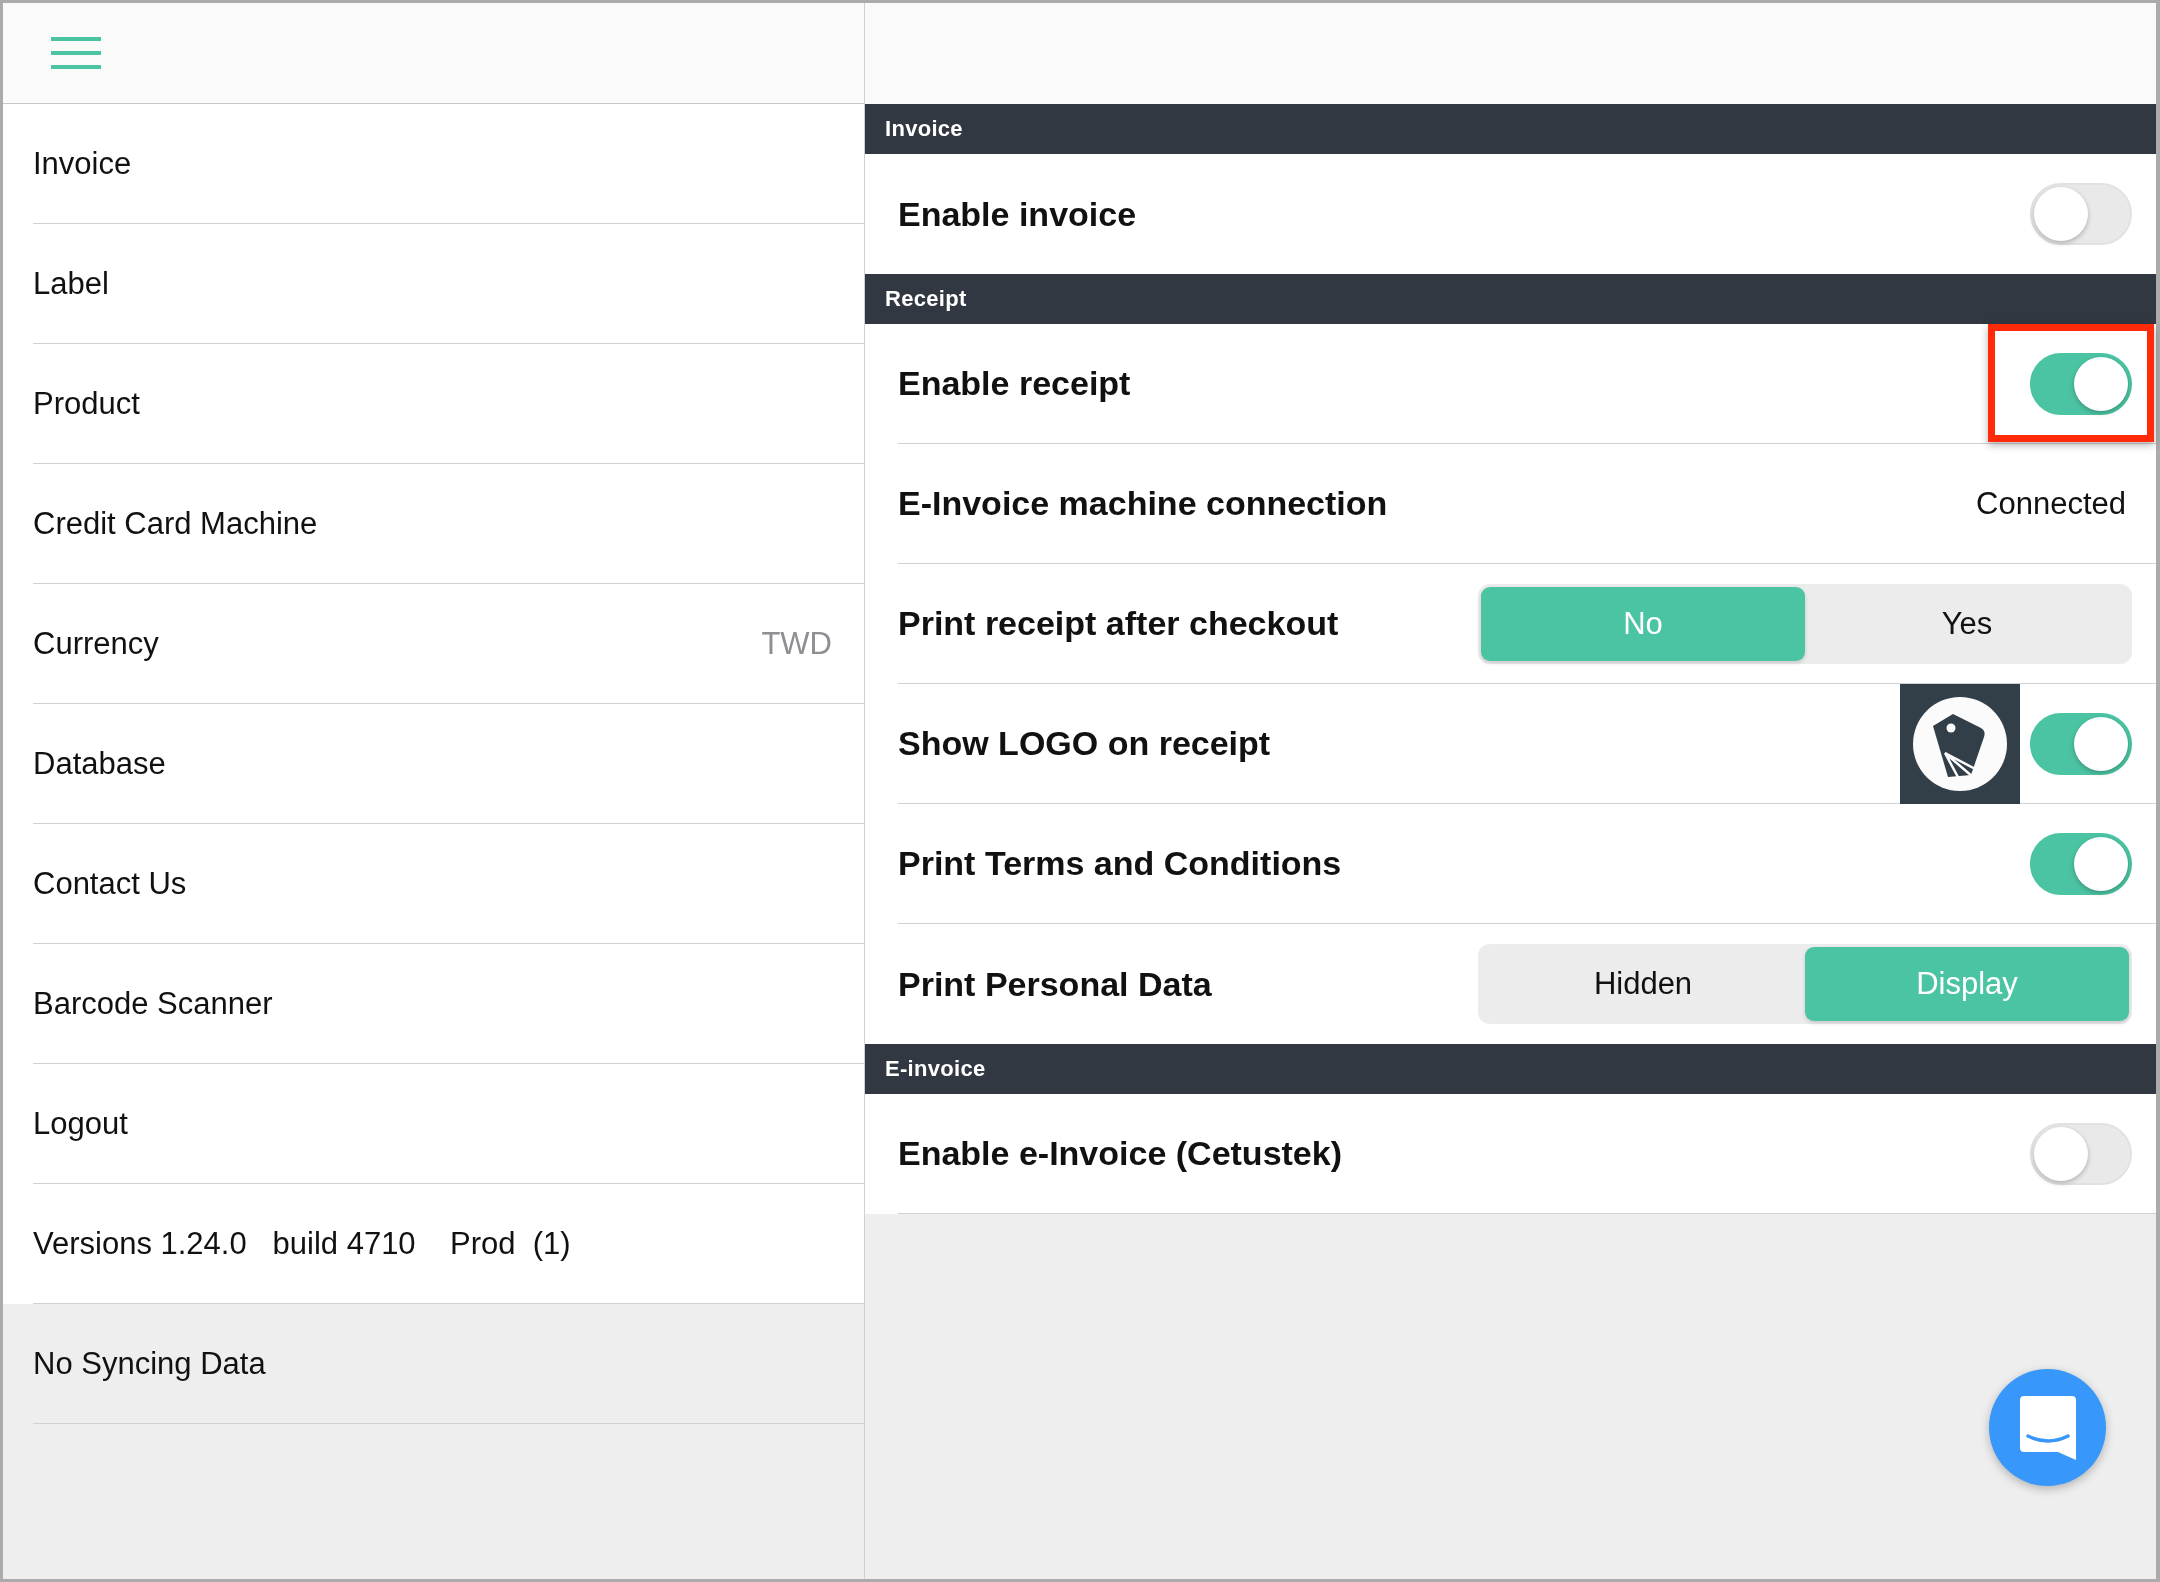 The width and height of the screenshot is (2160, 1582). I want to click on setting-label: Enable invoice, so click(1017, 214).